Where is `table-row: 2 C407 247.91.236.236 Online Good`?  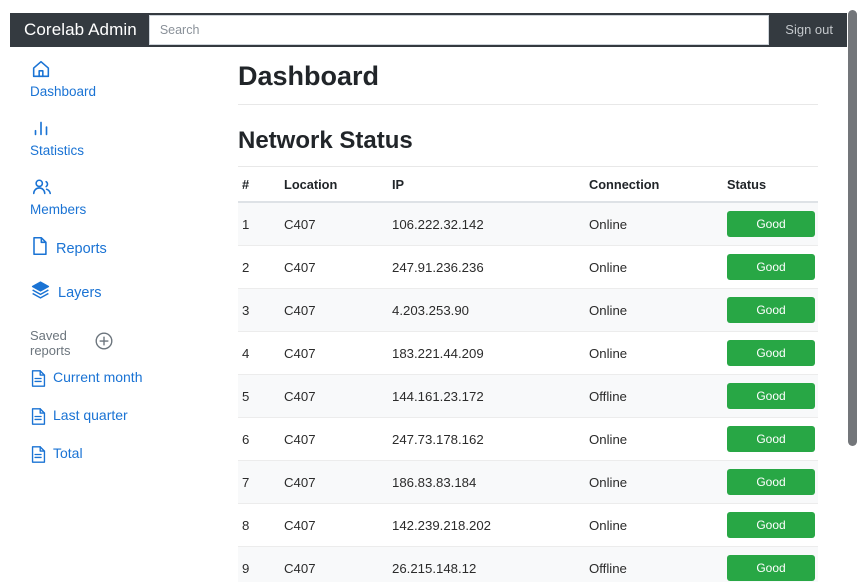 table-row: 2 C407 247.91.236.236 Online Good is located at coordinates (528, 267).